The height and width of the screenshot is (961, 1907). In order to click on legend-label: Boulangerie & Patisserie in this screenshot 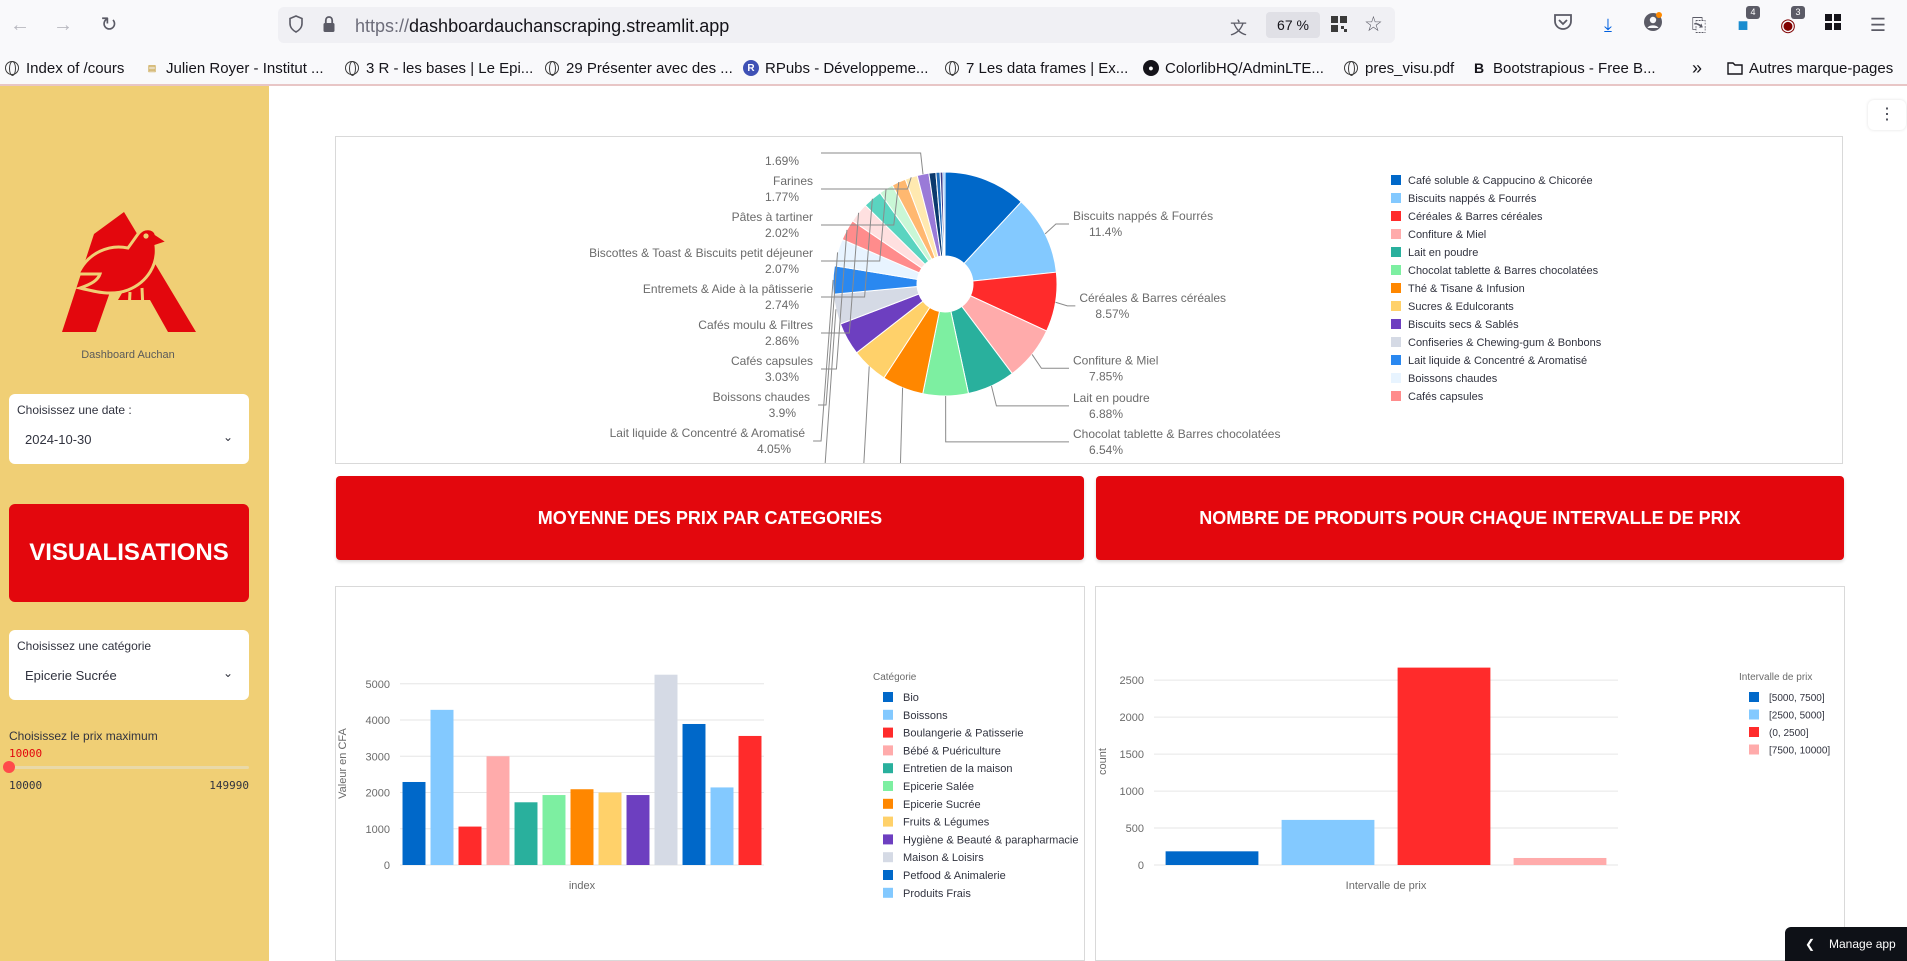, I will do `click(963, 734)`.